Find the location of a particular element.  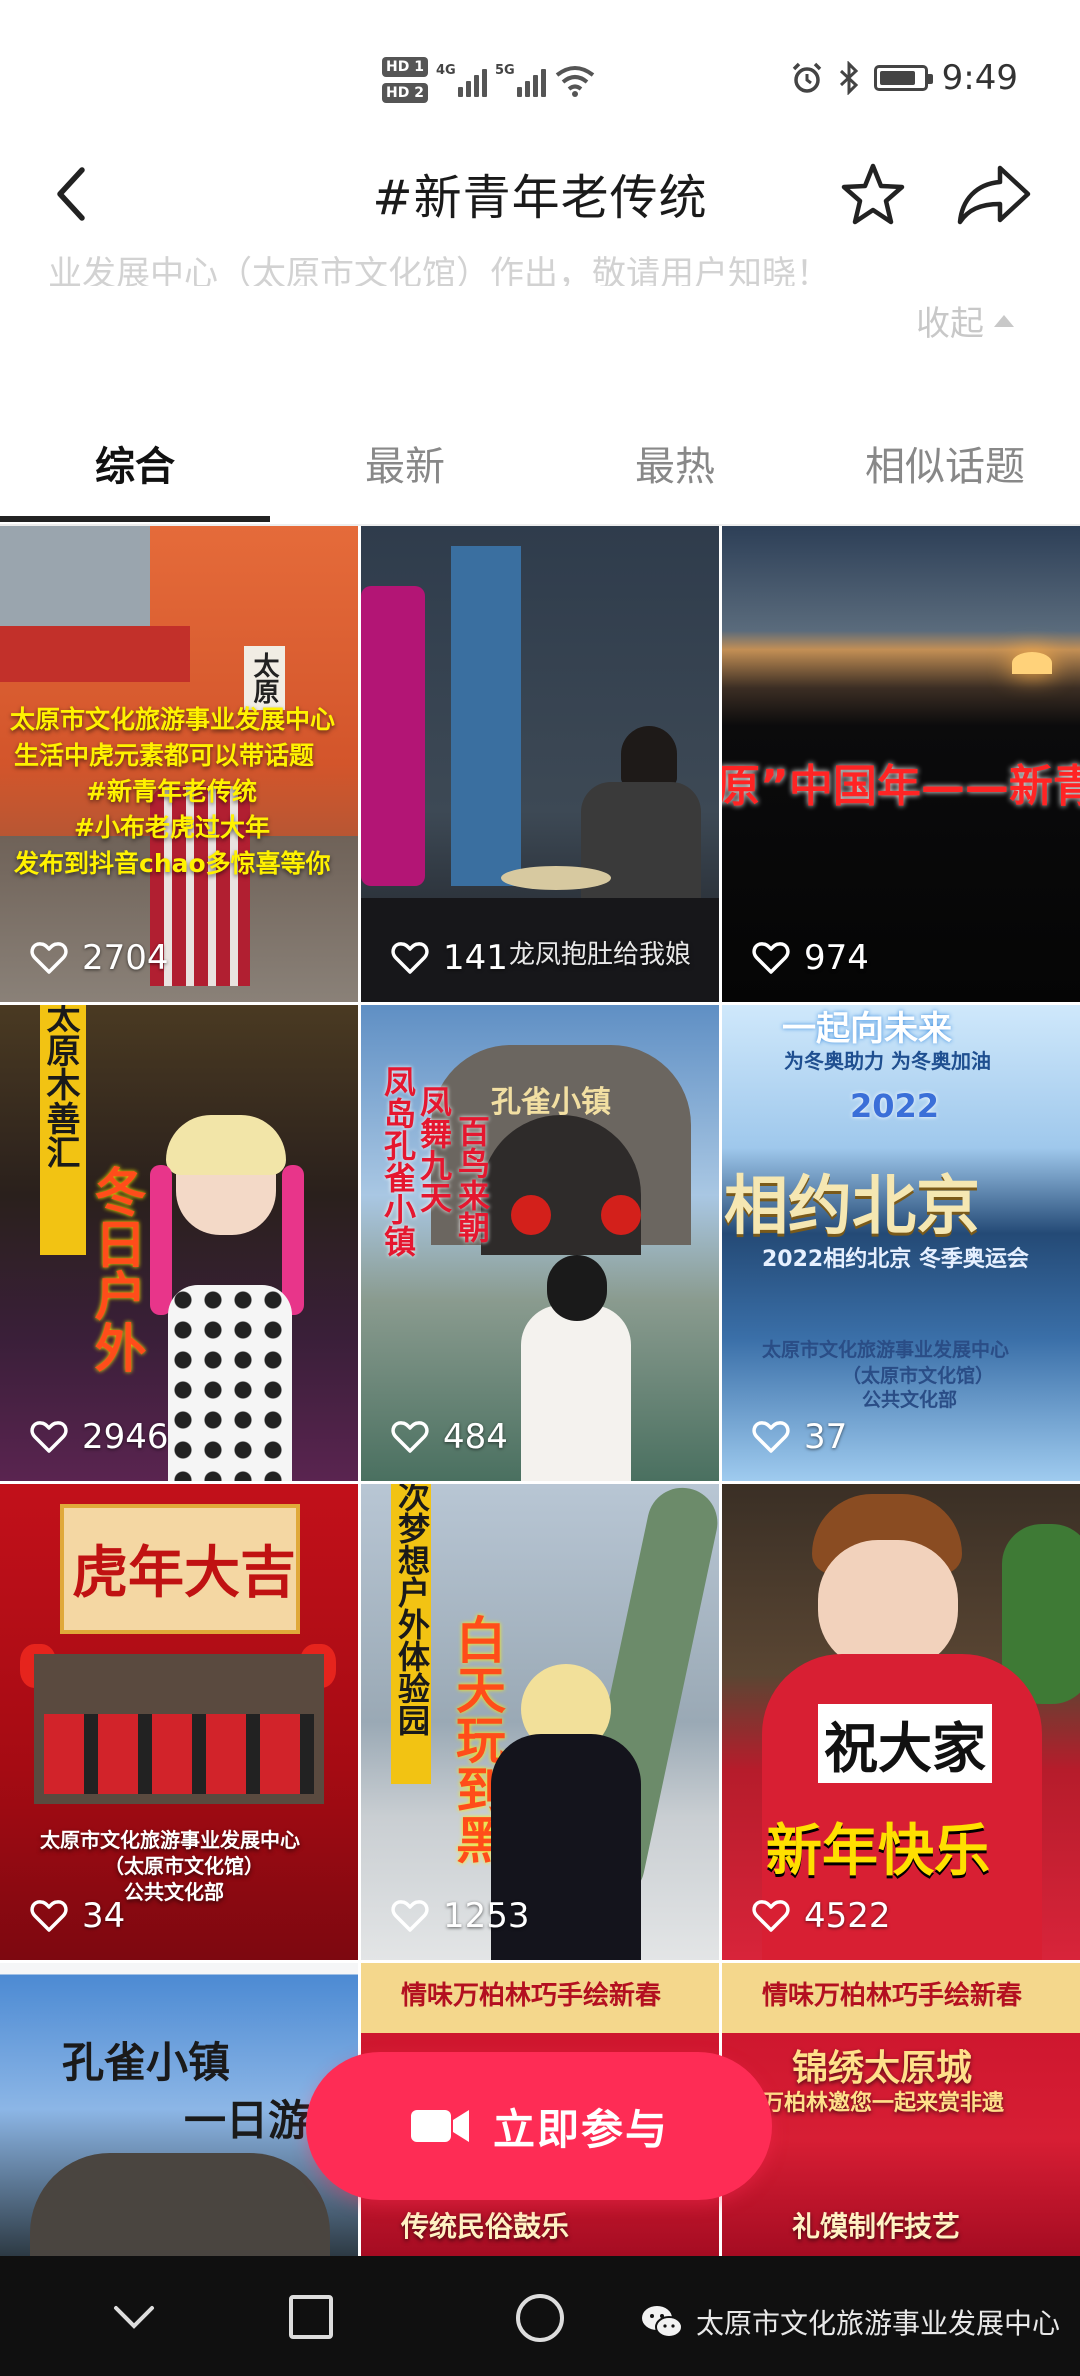

video-tile: 祝大家 新年快乐 4522 is located at coordinates (901, 1722).